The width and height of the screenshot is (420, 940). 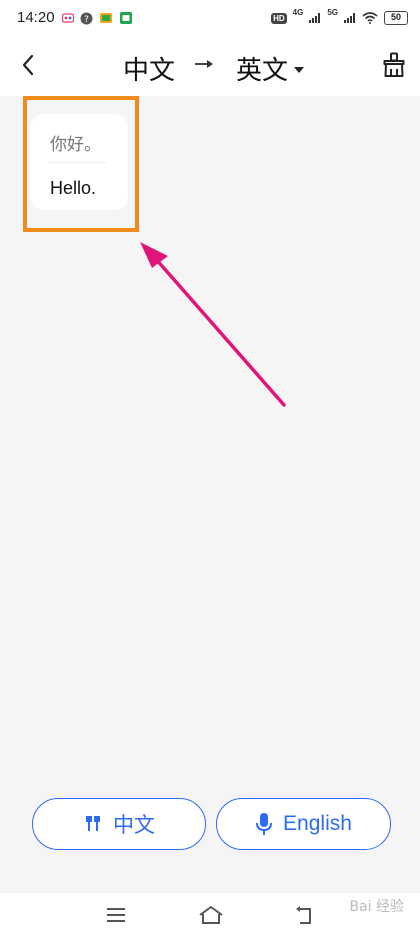 What do you see at coordinates (149, 68) in the screenshot?
I see `source-language-label: 中文` at bounding box center [149, 68].